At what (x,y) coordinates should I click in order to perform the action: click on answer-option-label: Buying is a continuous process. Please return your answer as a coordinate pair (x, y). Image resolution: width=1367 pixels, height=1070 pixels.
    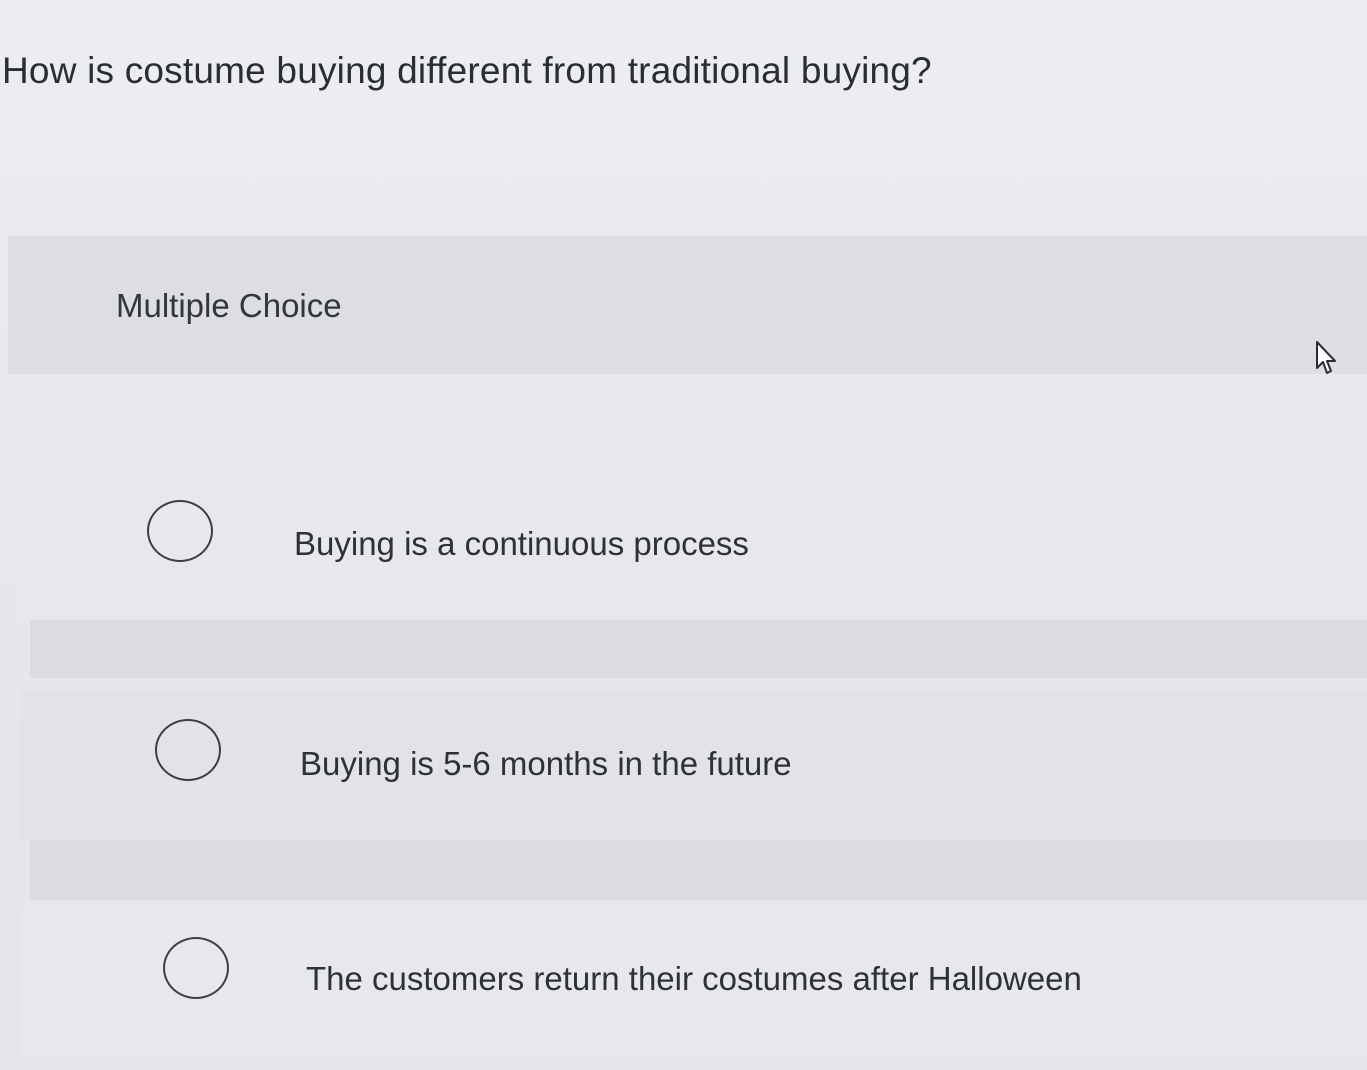
    Looking at the image, I should click on (521, 544).